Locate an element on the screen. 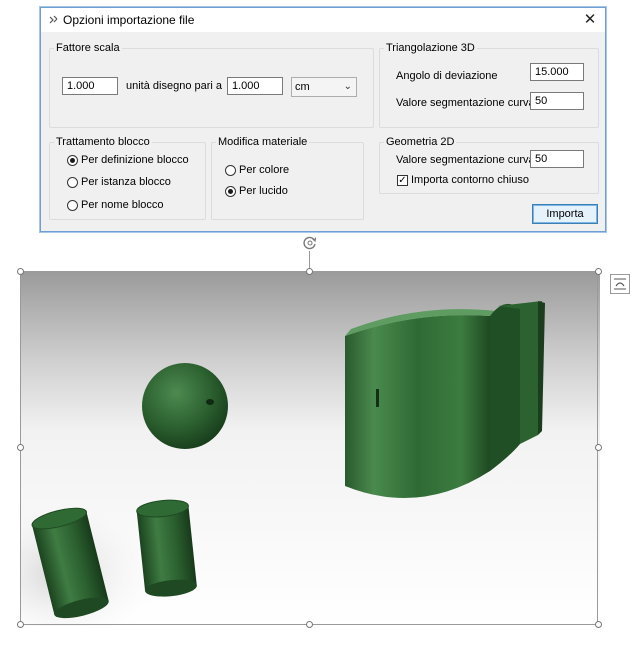  angle-label: Angolo di deviazione is located at coordinates (447, 76).